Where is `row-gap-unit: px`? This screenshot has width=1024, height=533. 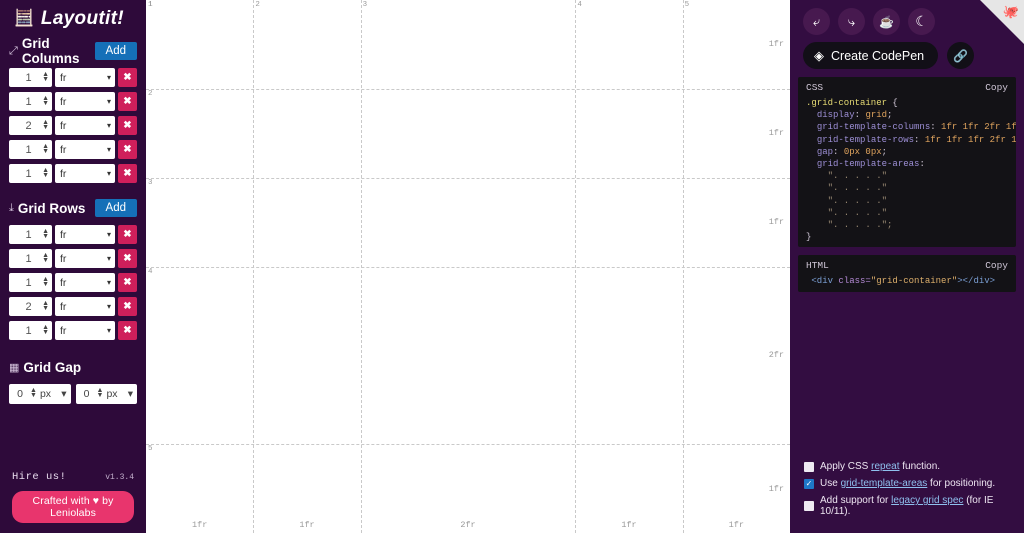
row-gap-unit: px is located at coordinates (49, 394).